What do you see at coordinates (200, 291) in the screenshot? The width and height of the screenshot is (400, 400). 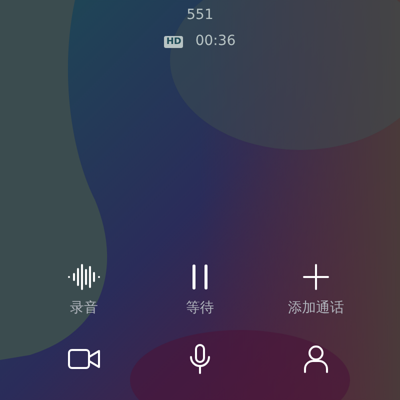 I see `hold-button: 等待` at bounding box center [200, 291].